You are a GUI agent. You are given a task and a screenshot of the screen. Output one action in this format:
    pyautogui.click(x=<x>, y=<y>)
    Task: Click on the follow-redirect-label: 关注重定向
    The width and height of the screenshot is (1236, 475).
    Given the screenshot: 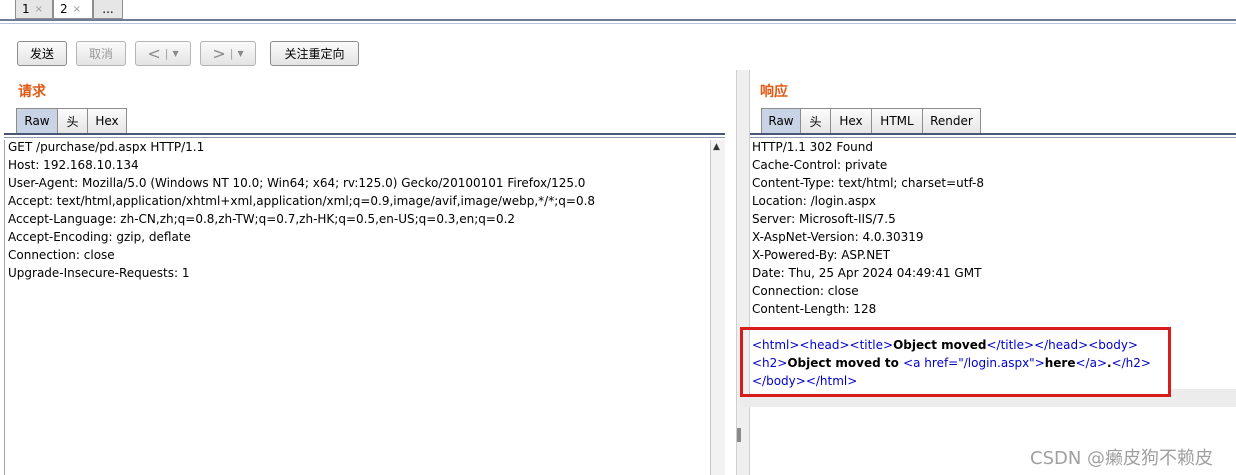 What is the action you would take?
    pyautogui.click(x=314, y=54)
    